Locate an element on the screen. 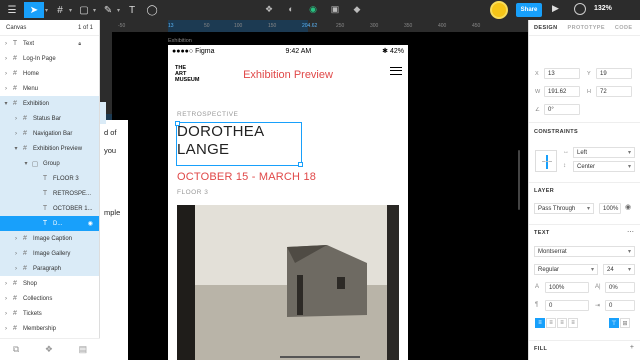 The image size is (640, 360). line-height-field: 100% is located at coordinates (567, 287).